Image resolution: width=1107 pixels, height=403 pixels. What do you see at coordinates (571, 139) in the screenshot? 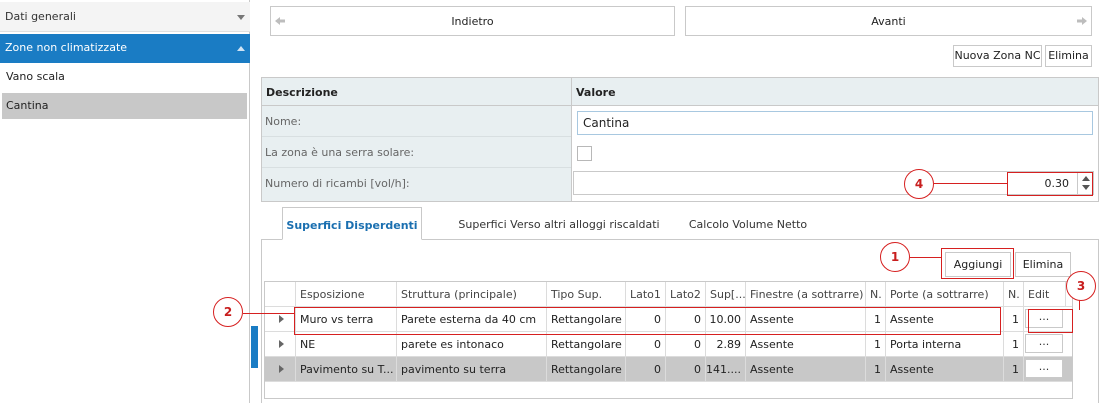
I see `property-grid-divider` at bounding box center [571, 139].